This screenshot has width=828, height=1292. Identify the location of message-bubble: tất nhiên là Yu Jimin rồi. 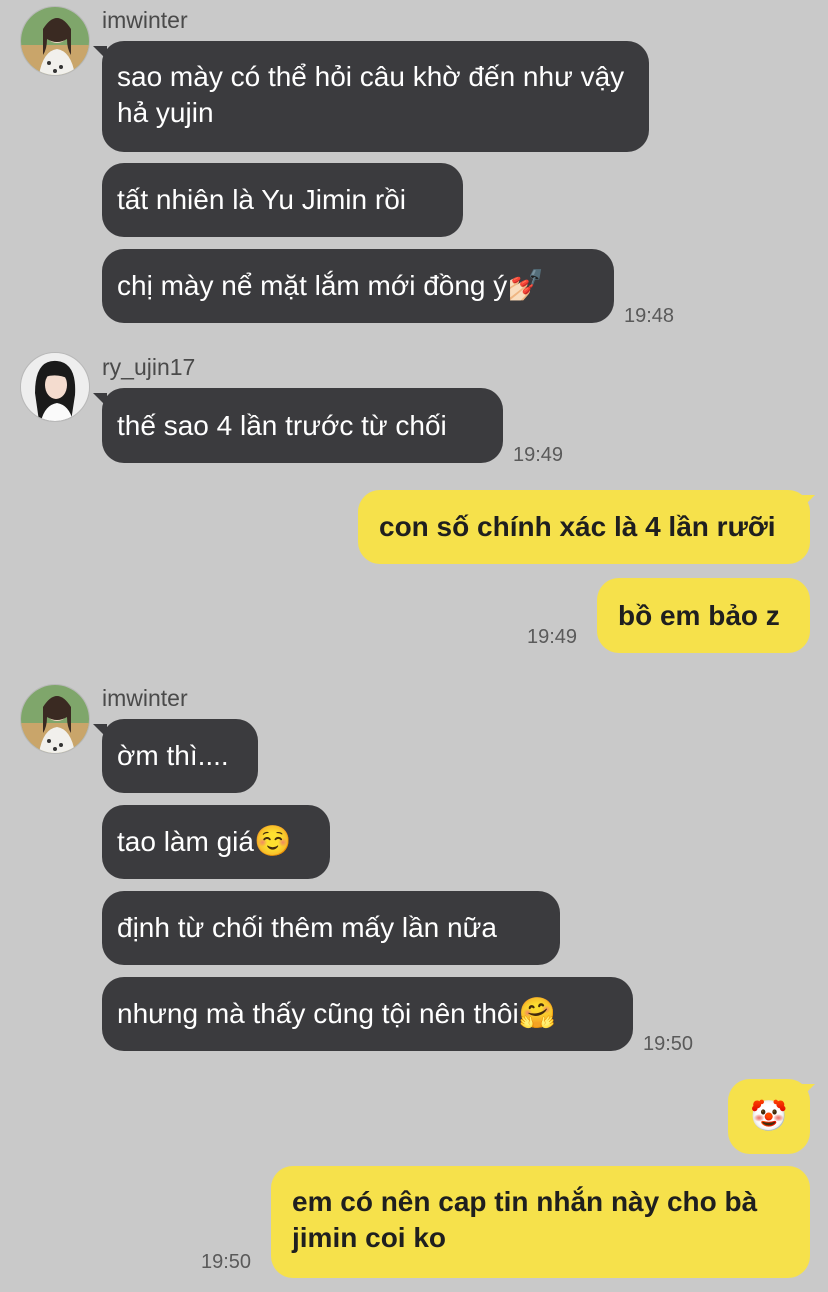
(282, 200).